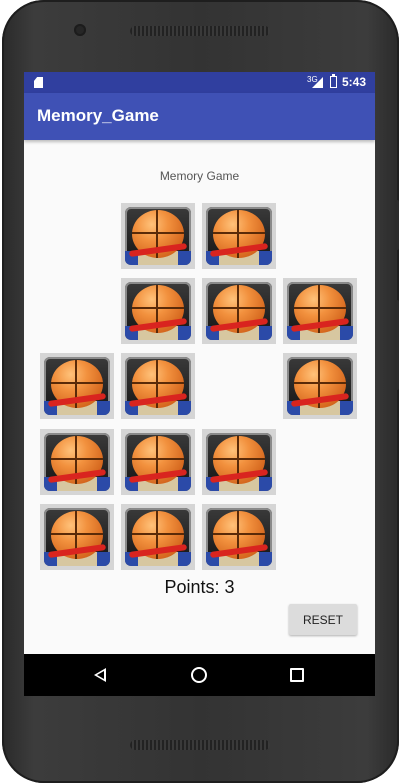  I want to click on battery-icon, so click(333, 81).